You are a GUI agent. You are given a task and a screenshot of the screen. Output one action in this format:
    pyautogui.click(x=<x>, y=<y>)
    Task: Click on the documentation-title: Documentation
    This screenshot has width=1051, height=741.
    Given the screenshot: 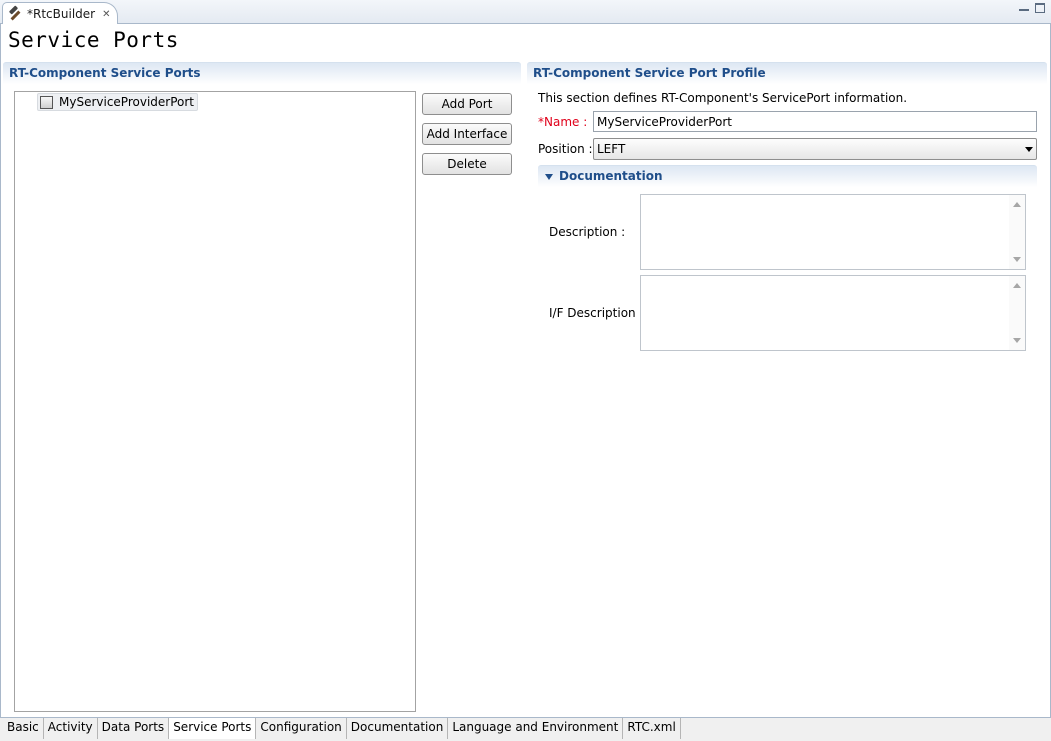 What is the action you would take?
    pyautogui.click(x=611, y=176)
    